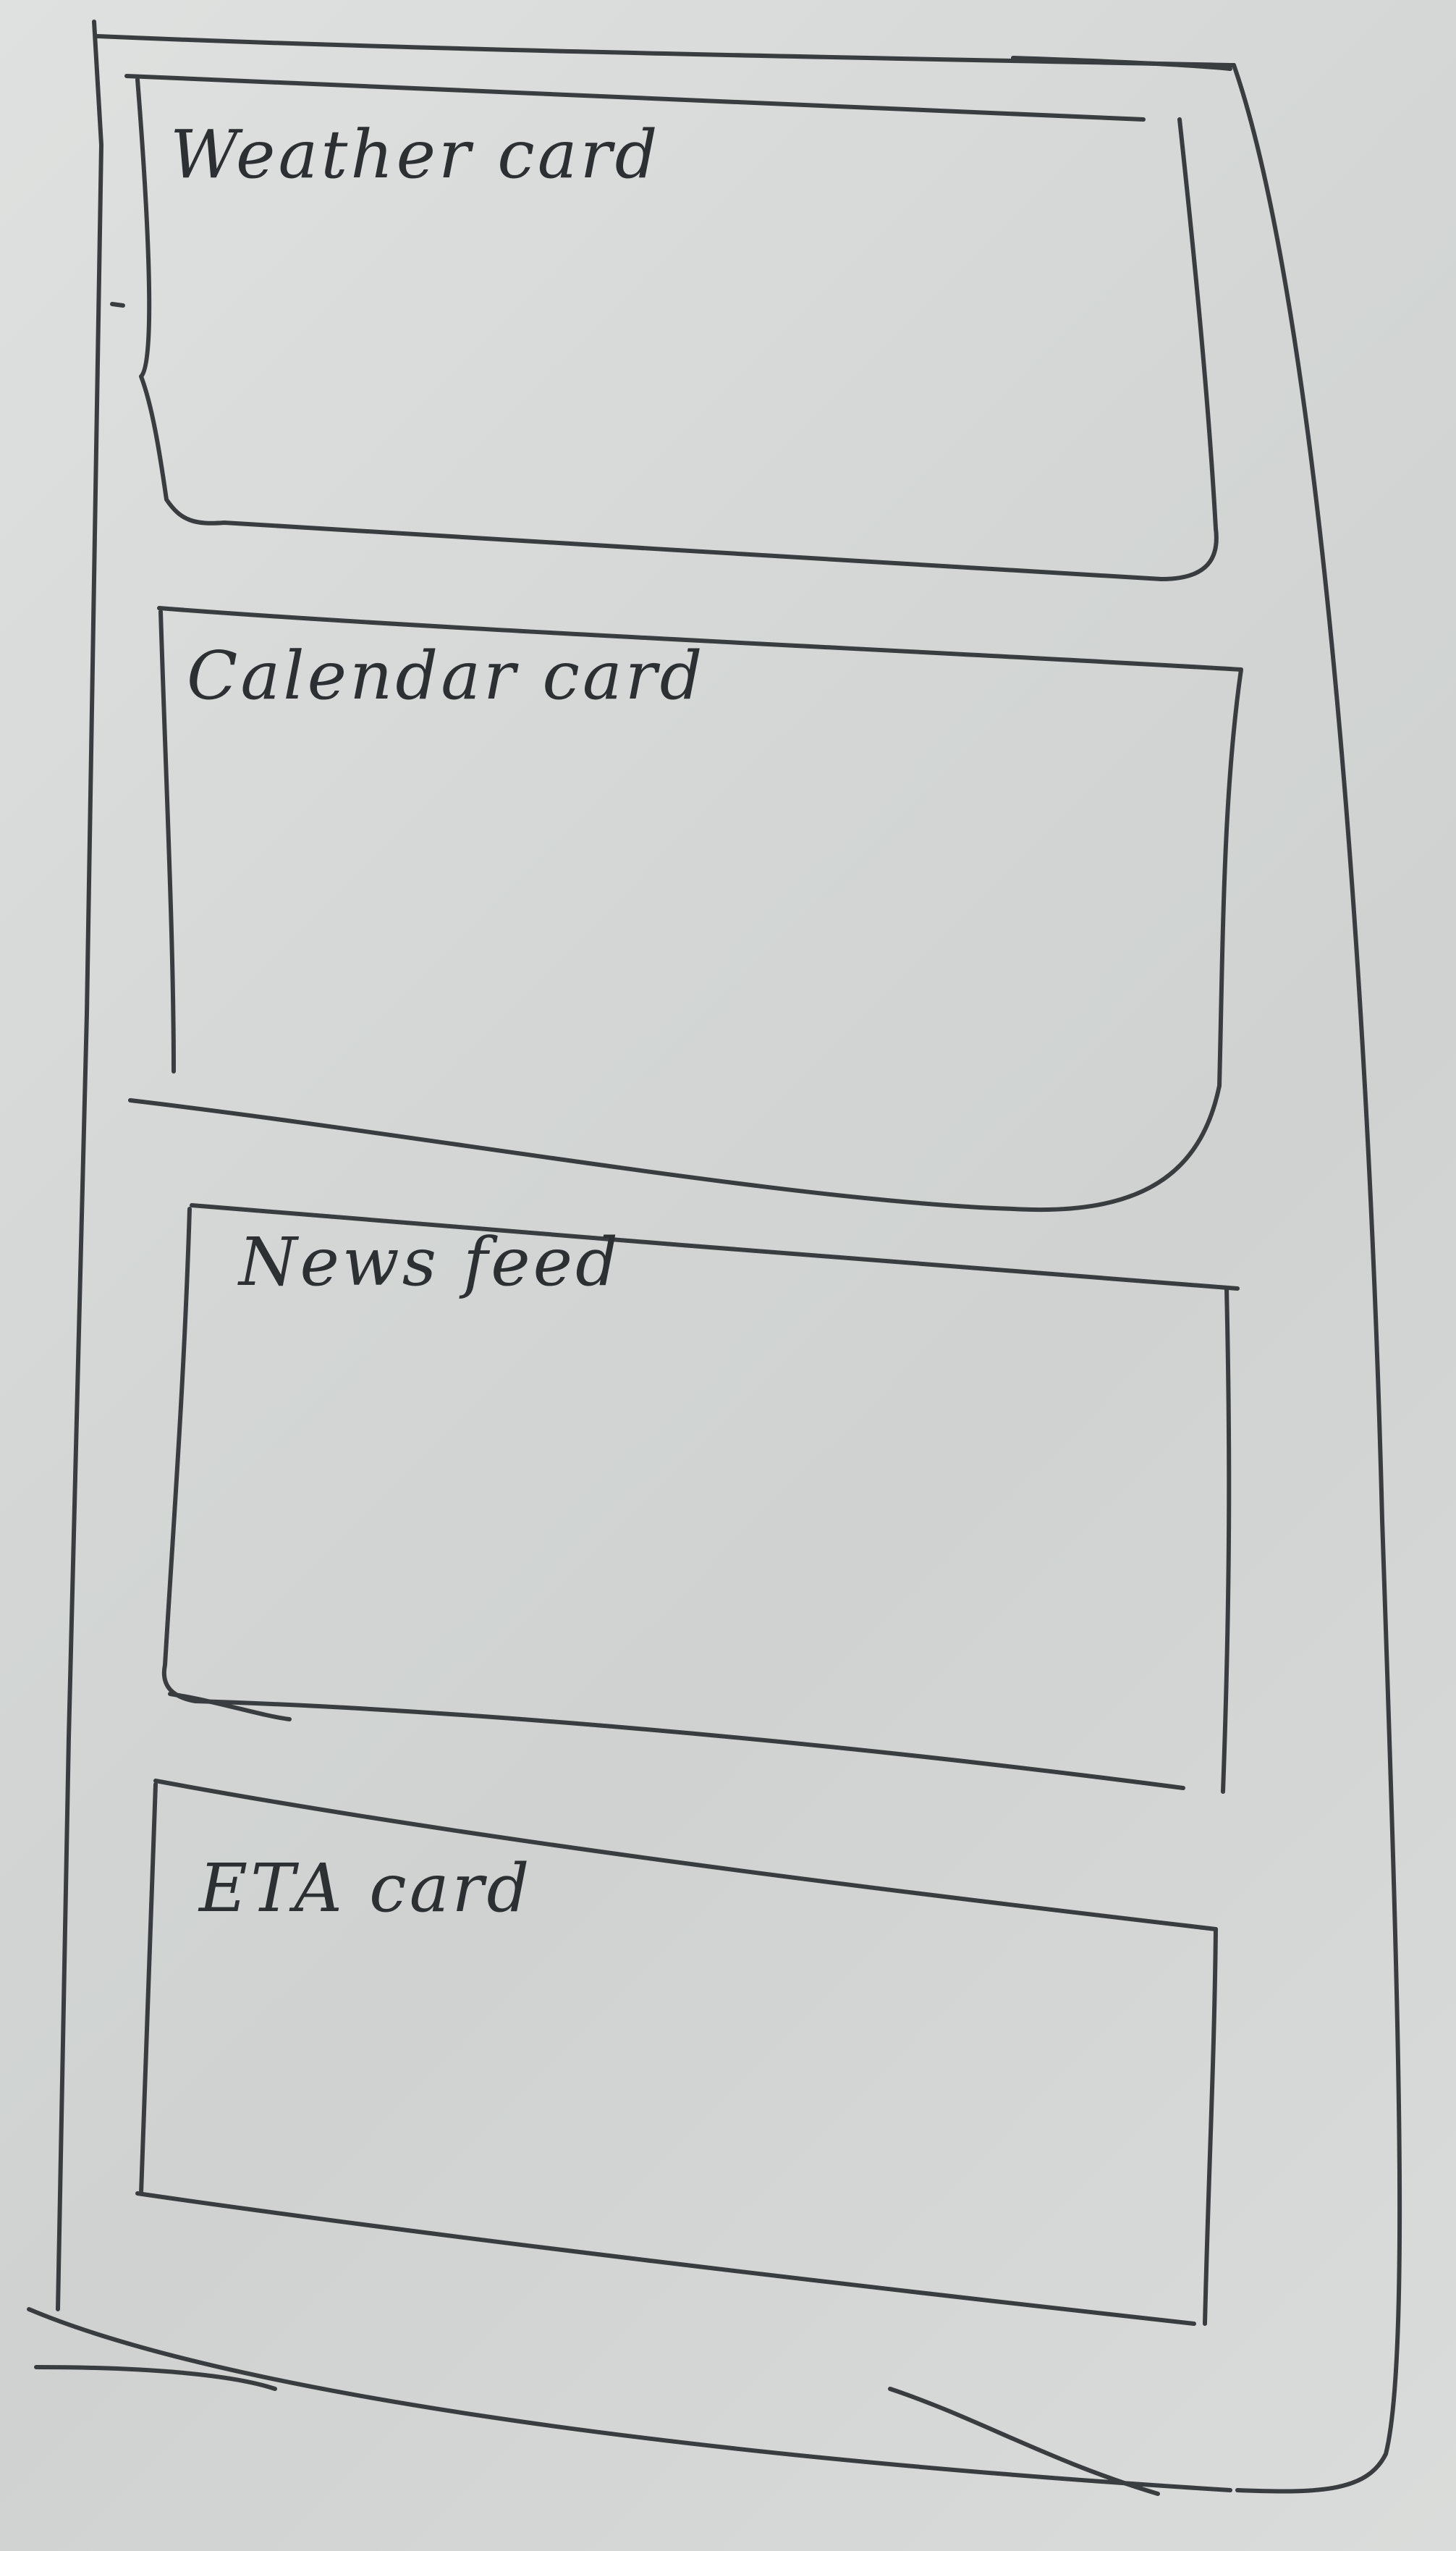 This screenshot has height=2551, width=1456. I want to click on weather-card-label: Weather card, so click(415, 154).